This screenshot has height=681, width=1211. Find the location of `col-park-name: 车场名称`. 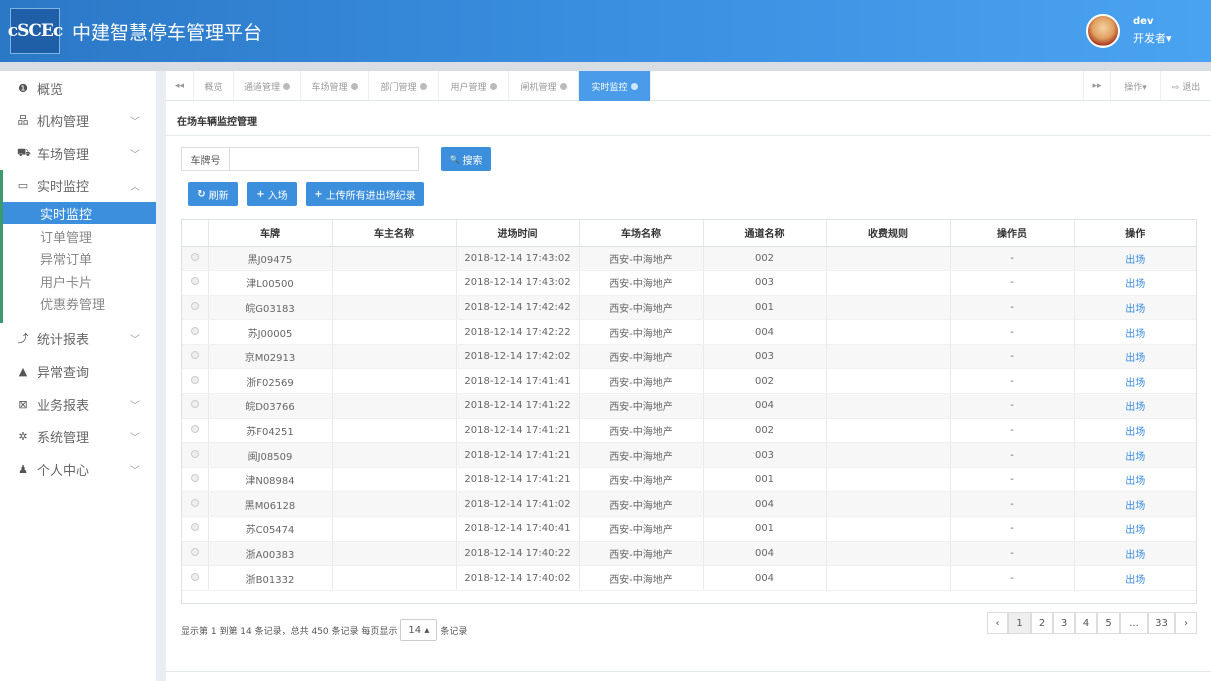

col-park-name: 车场名称 is located at coordinates (641, 233).